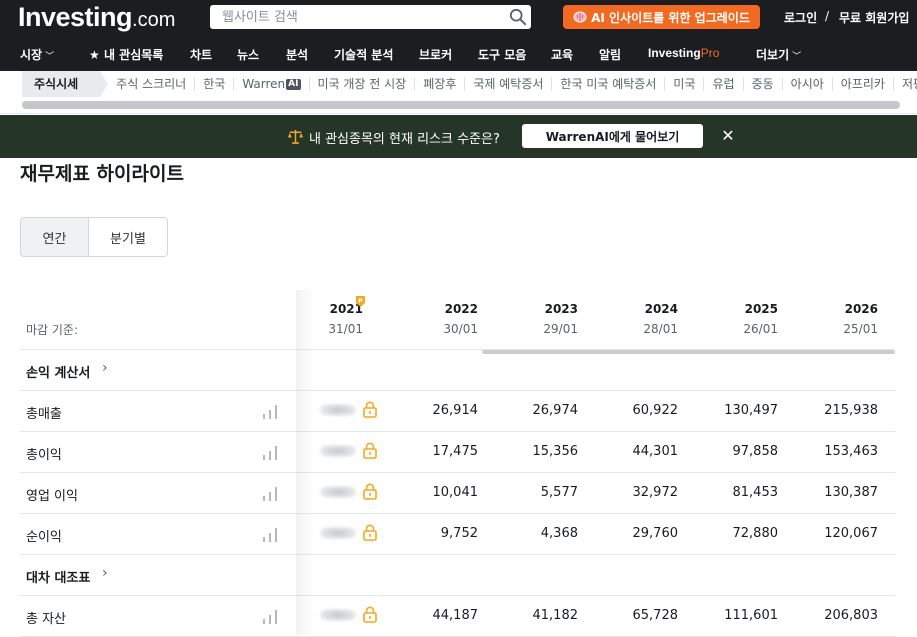 Image resolution: width=917 pixels, height=637 pixels. I want to click on pro-icon: P, so click(360, 301).